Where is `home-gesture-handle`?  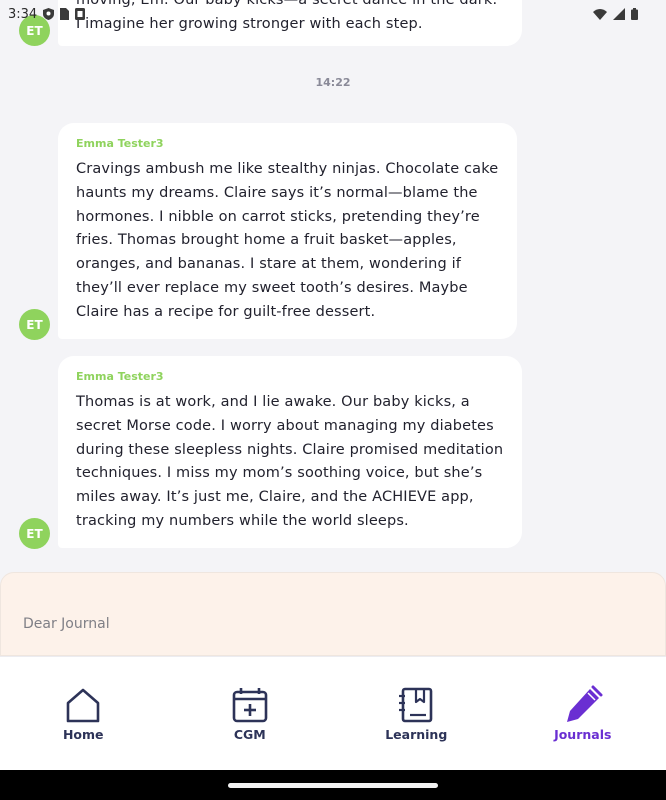 home-gesture-handle is located at coordinates (333, 785).